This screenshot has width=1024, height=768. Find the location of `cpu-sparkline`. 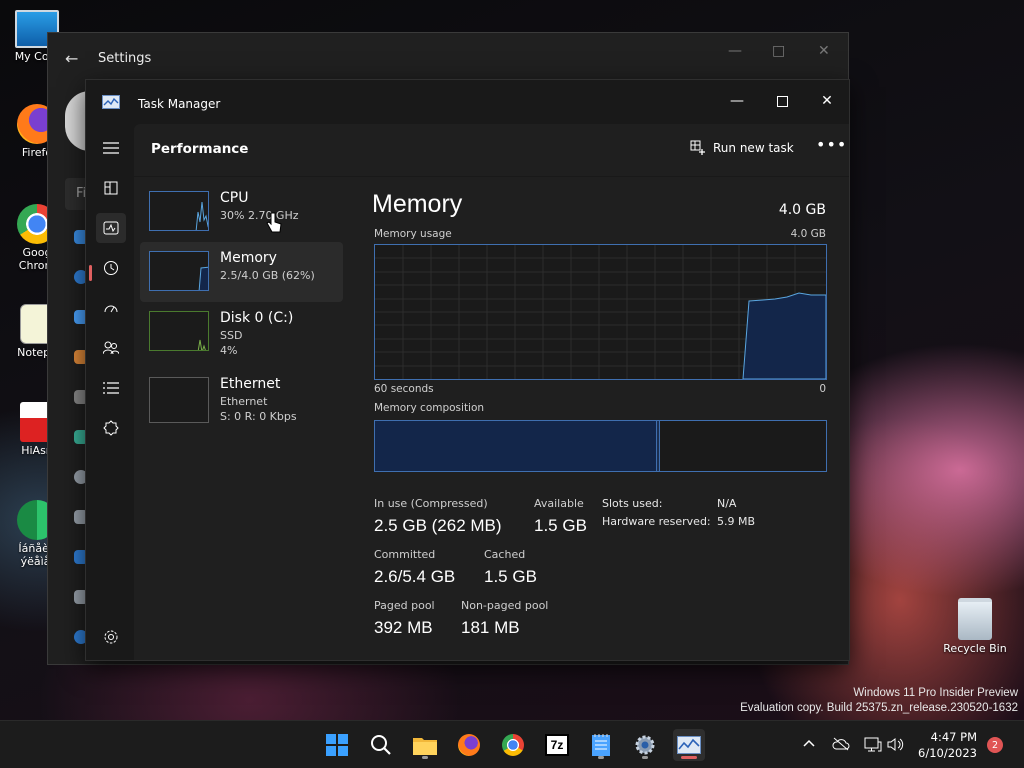

cpu-sparkline is located at coordinates (201, 215).